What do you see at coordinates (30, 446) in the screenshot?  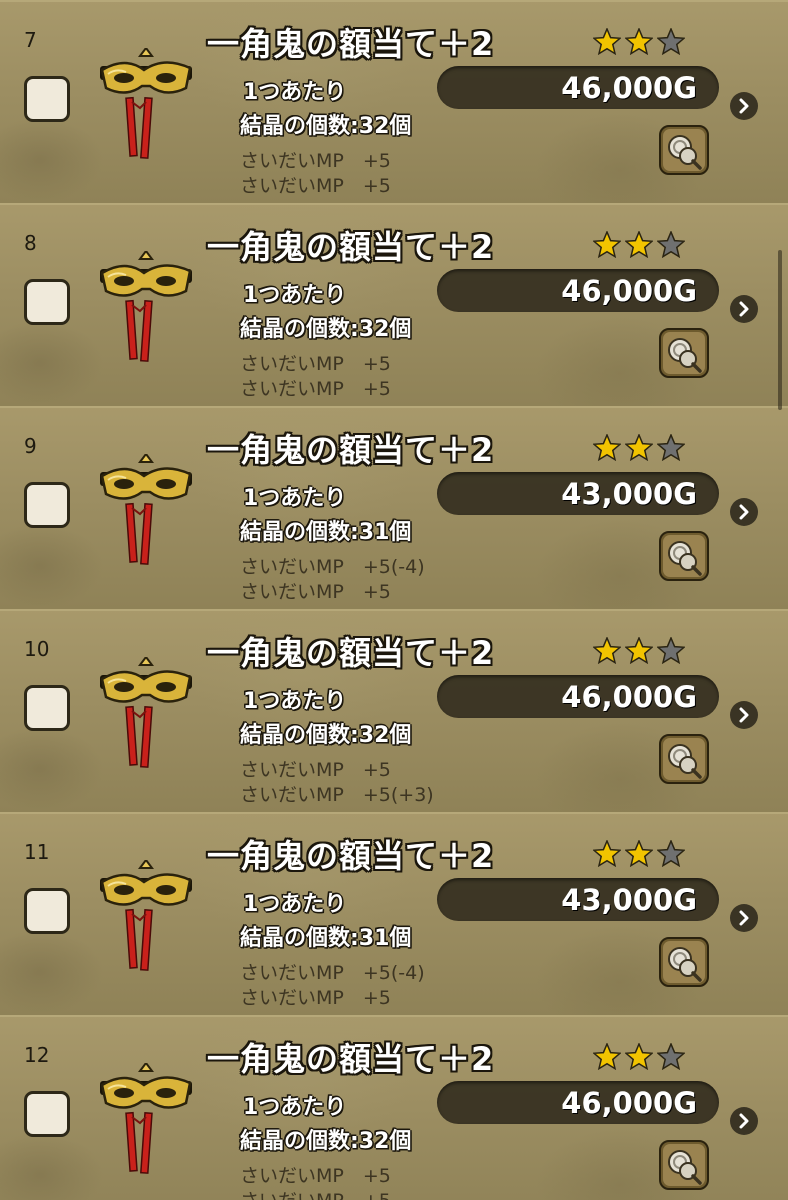 I see `item-index: 9` at bounding box center [30, 446].